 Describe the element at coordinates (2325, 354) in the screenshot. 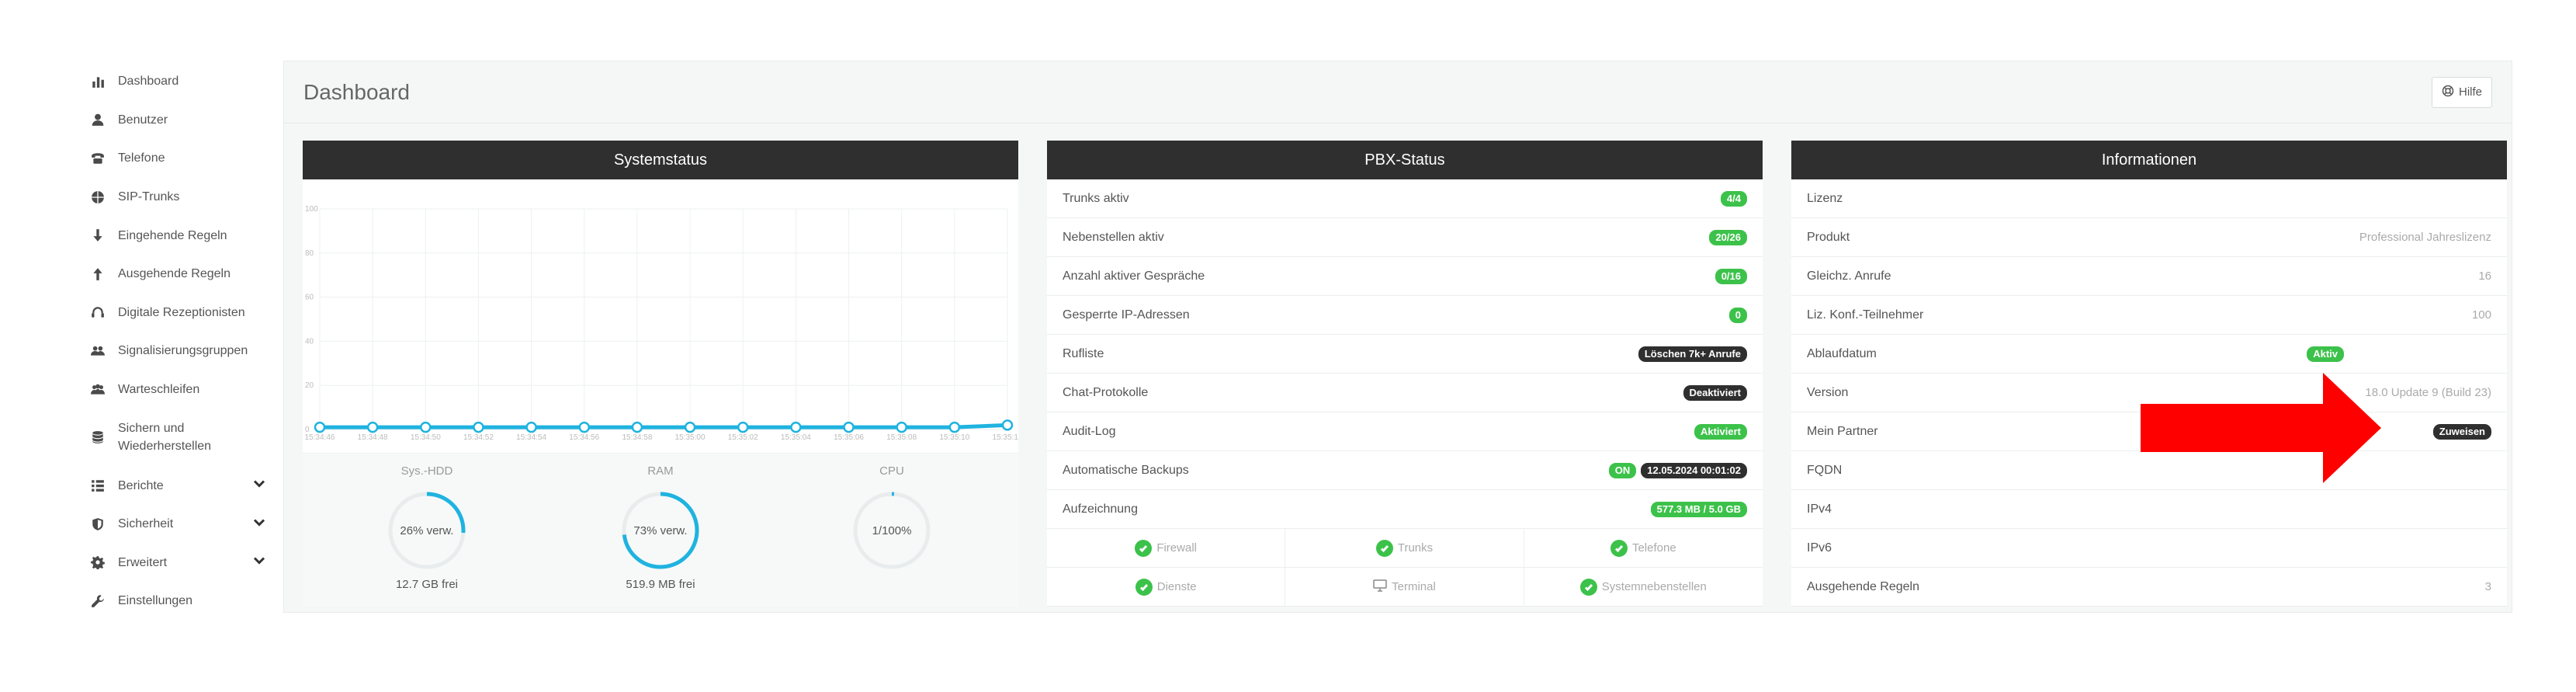

I see `status-badge: Aktiv` at that location.